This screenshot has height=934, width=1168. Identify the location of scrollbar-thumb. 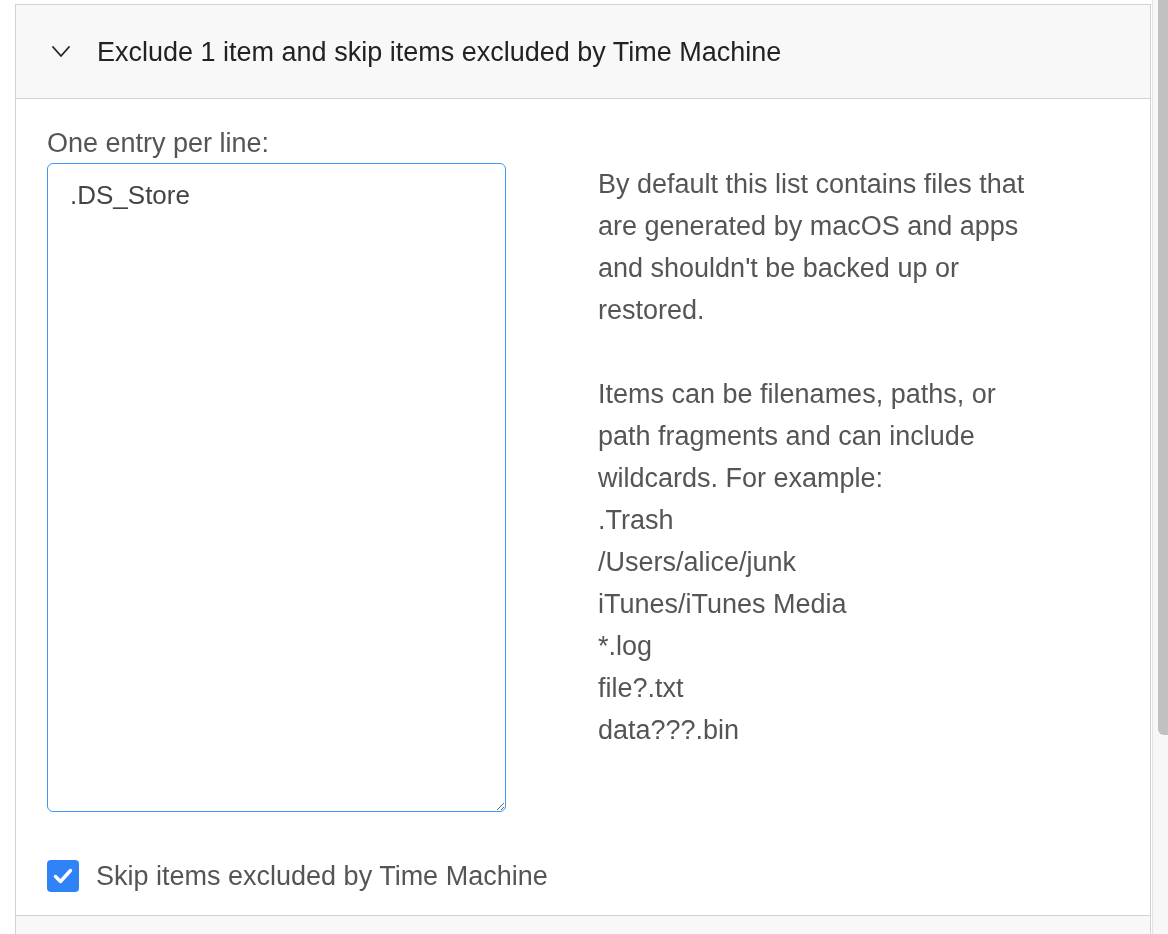
(1163, 367).